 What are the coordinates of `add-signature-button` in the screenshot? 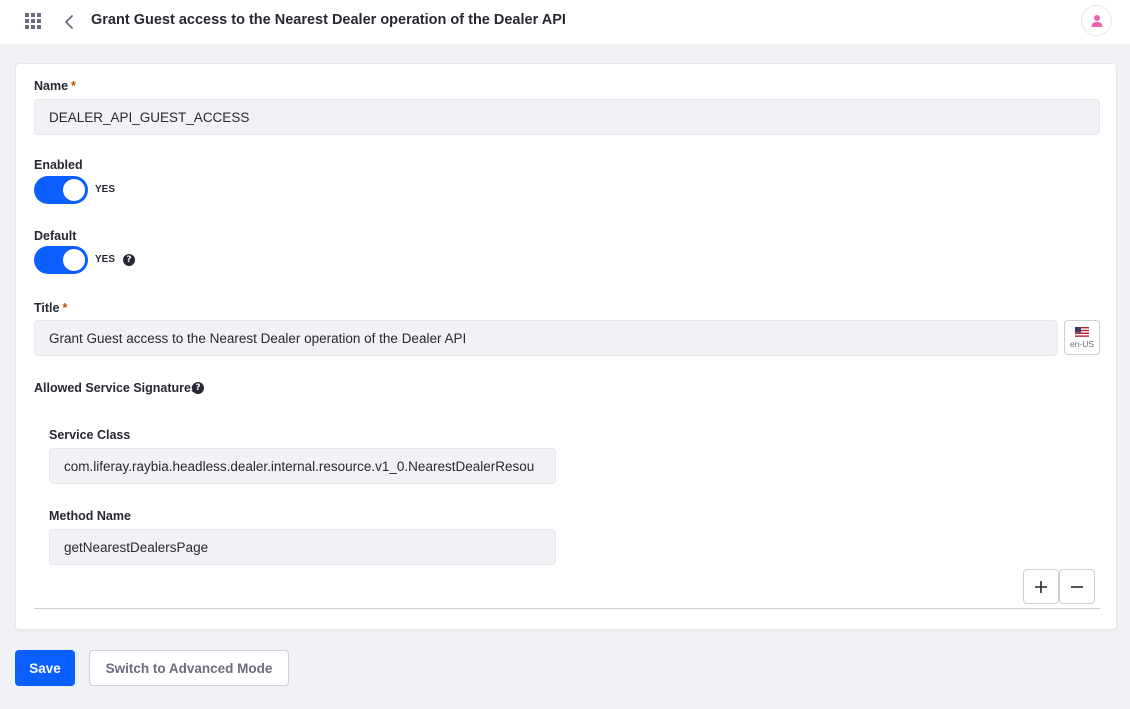 It's located at (1041, 586).